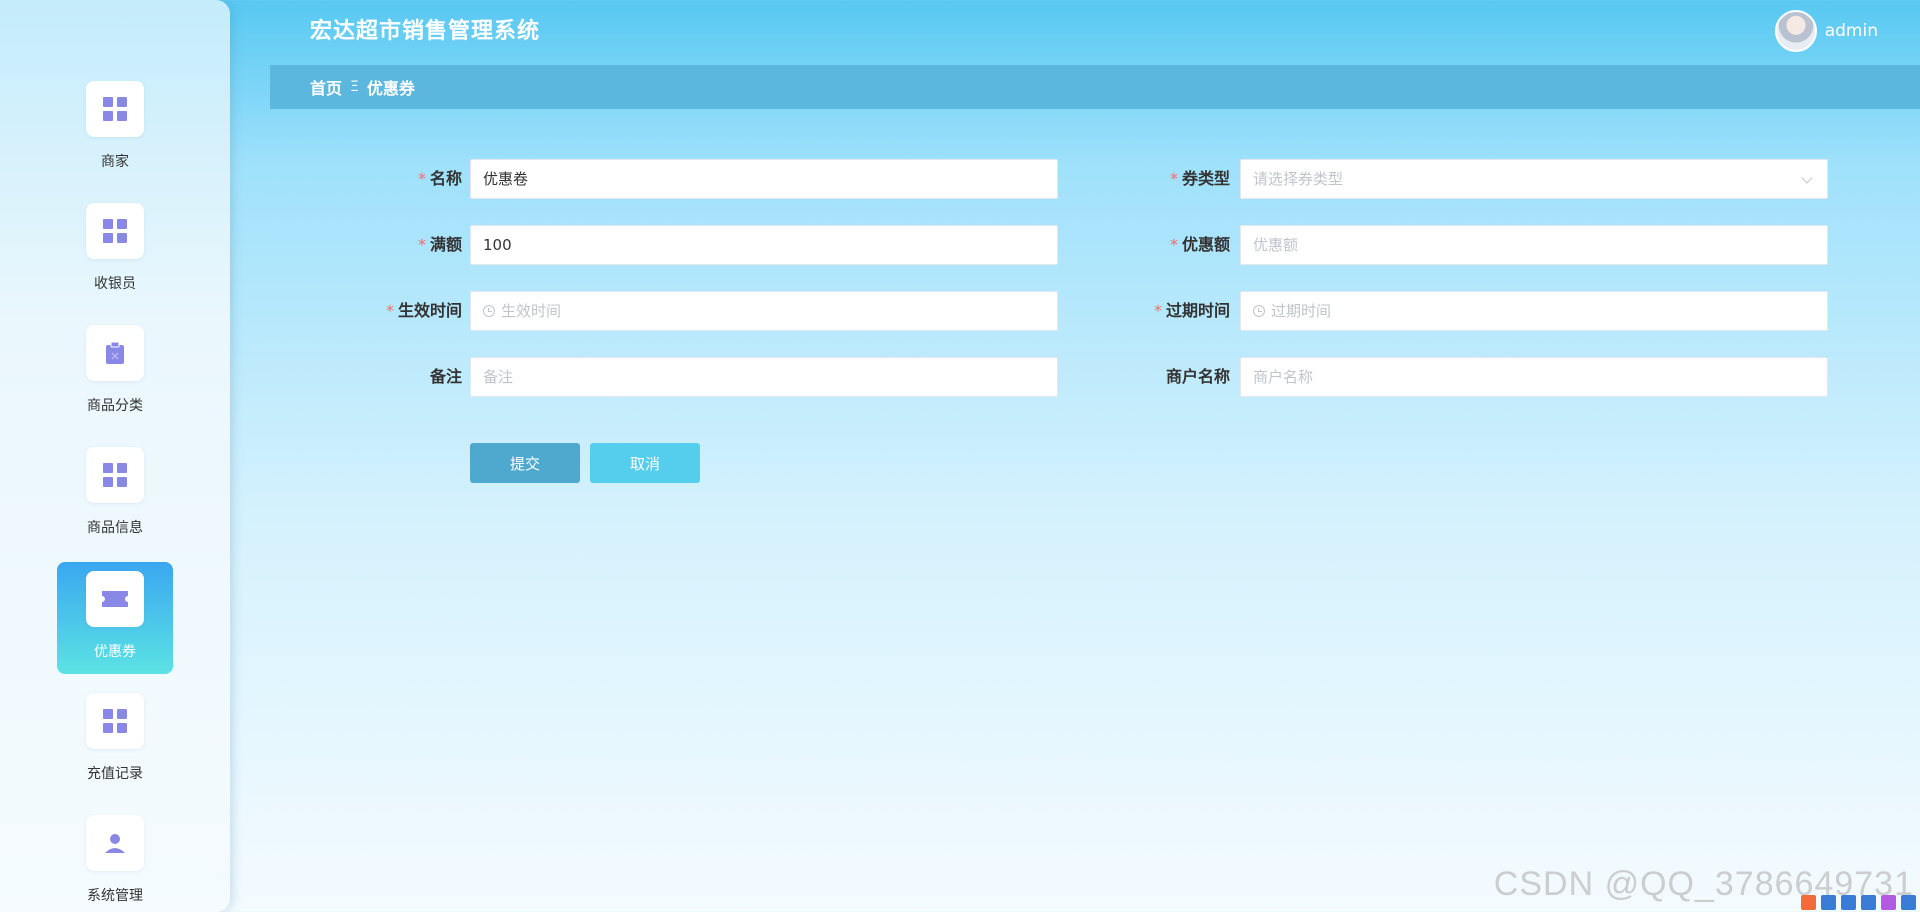 The height and width of the screenshot is (912, 1920). What do you see at coordinates (645, 463) in the screenshot?
I see `cancel-button: 取消` at bounding box center [645, 463].